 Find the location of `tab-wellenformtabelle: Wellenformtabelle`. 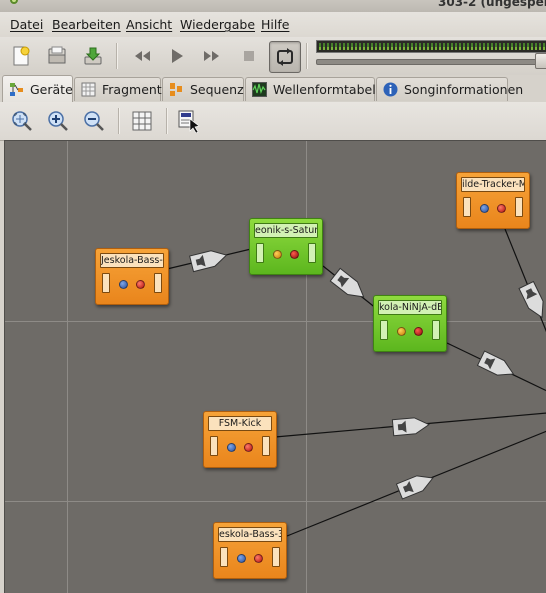

tab-wellenformtabelle: Wellenformtabelle is located at coordinates (316, 89).